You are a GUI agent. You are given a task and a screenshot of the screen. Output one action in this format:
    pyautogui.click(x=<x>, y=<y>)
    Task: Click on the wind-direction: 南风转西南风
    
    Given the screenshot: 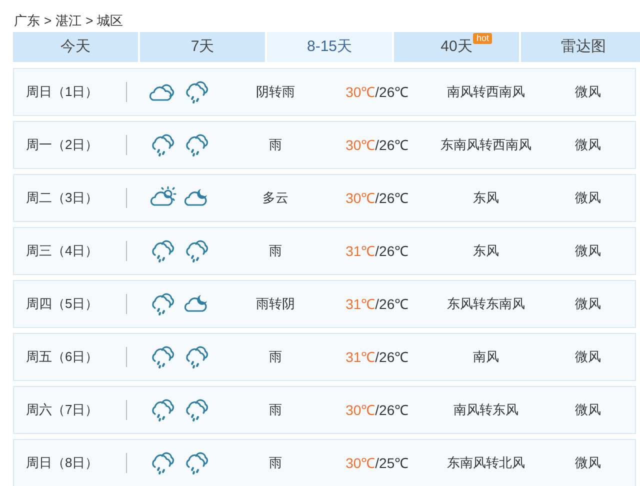 What is the action you would take?
    pyautogui.click(x=486, y=92)
    